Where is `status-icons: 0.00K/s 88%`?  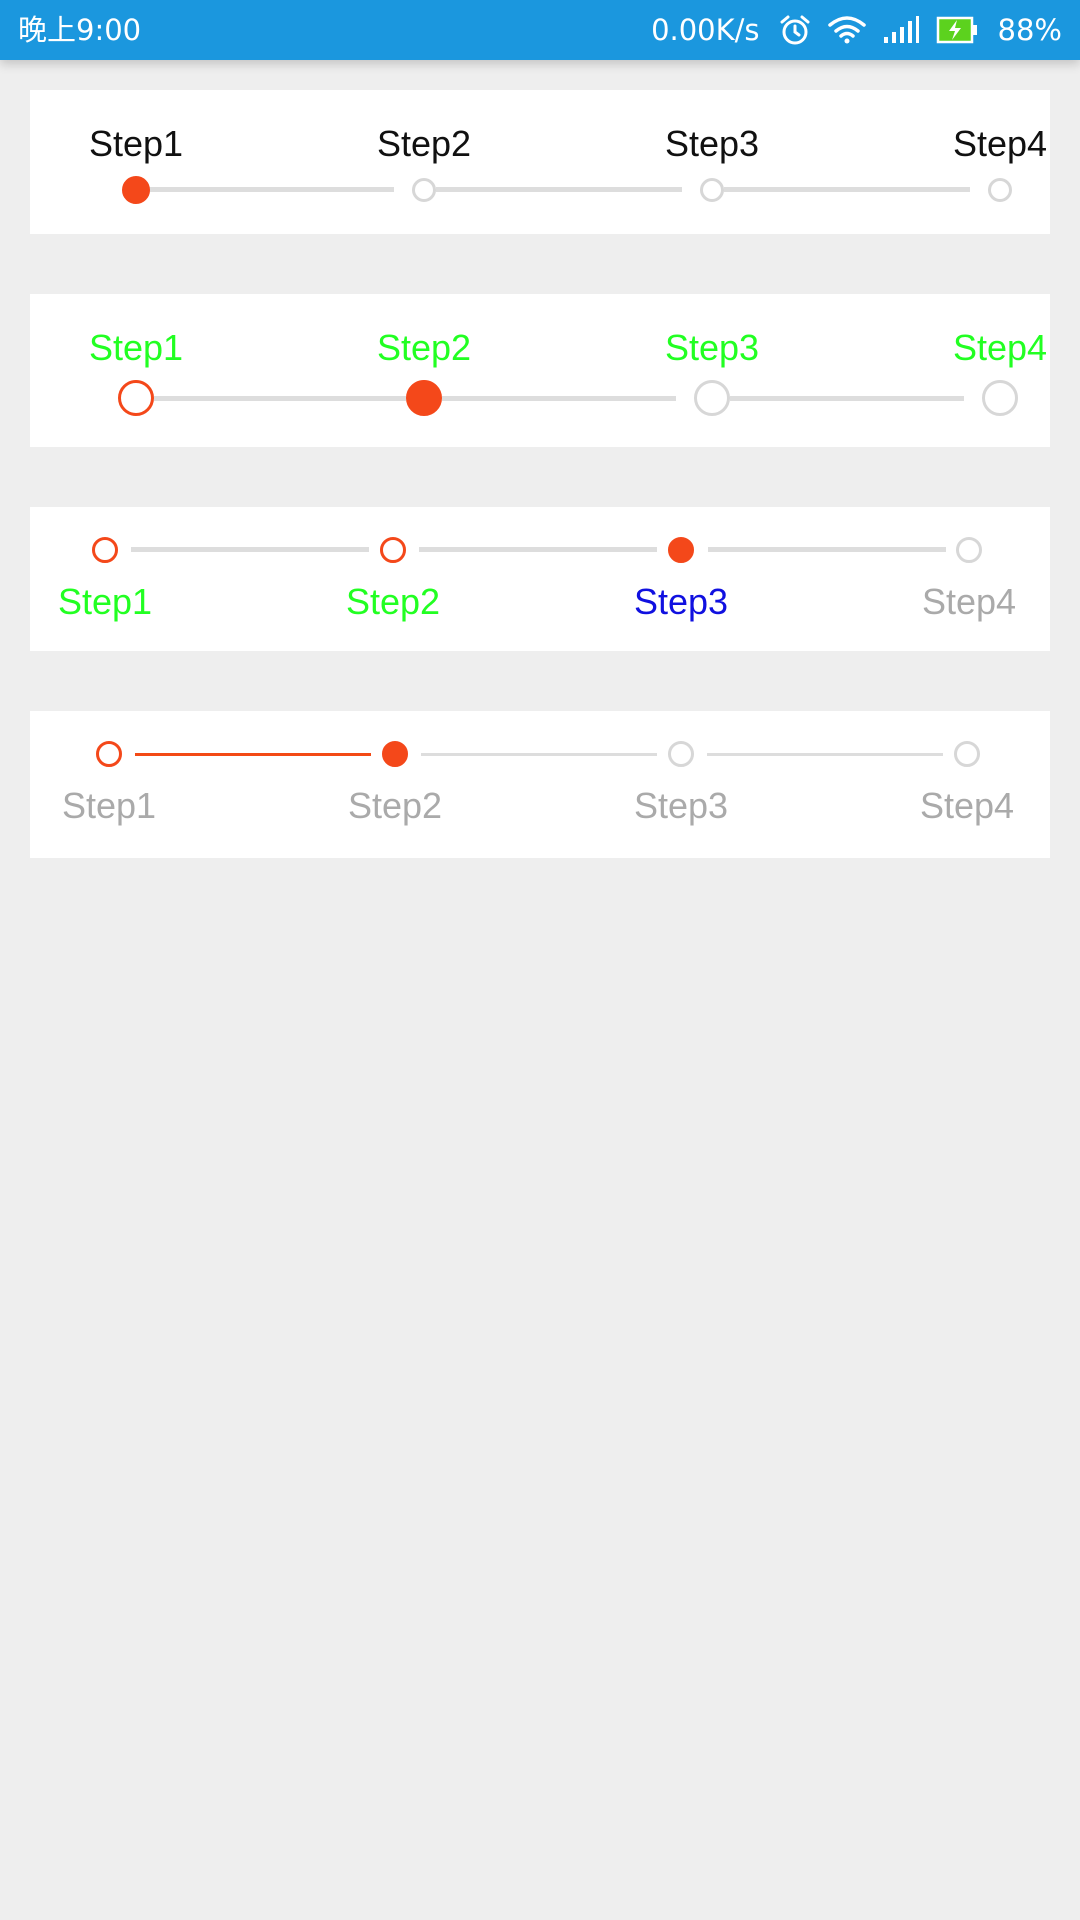
status-icons: 0.00K/s 88% is located at coordinates (856, 30).